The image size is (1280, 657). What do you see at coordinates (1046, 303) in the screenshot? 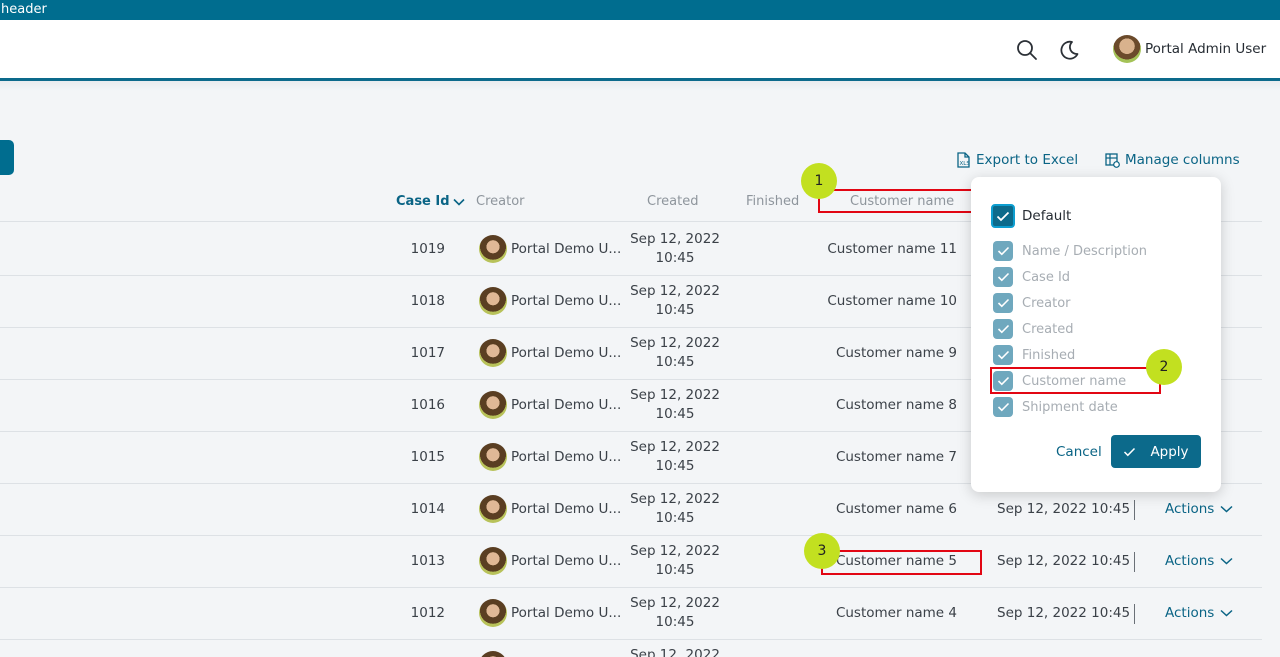
I see `option-label: Creator` at bounding box center [1046, 303].